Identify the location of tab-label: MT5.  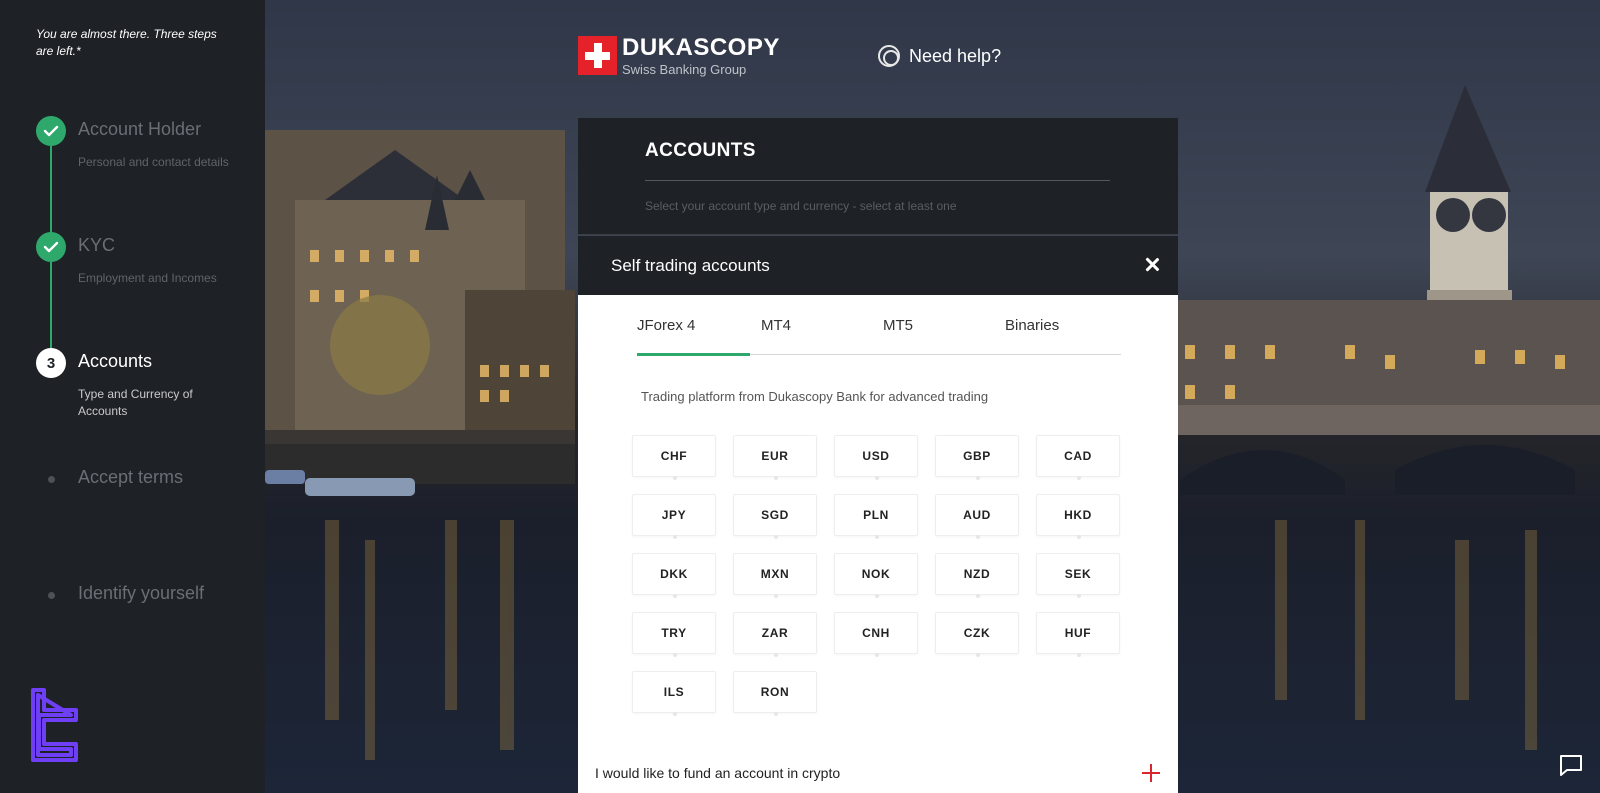
(898, 325).